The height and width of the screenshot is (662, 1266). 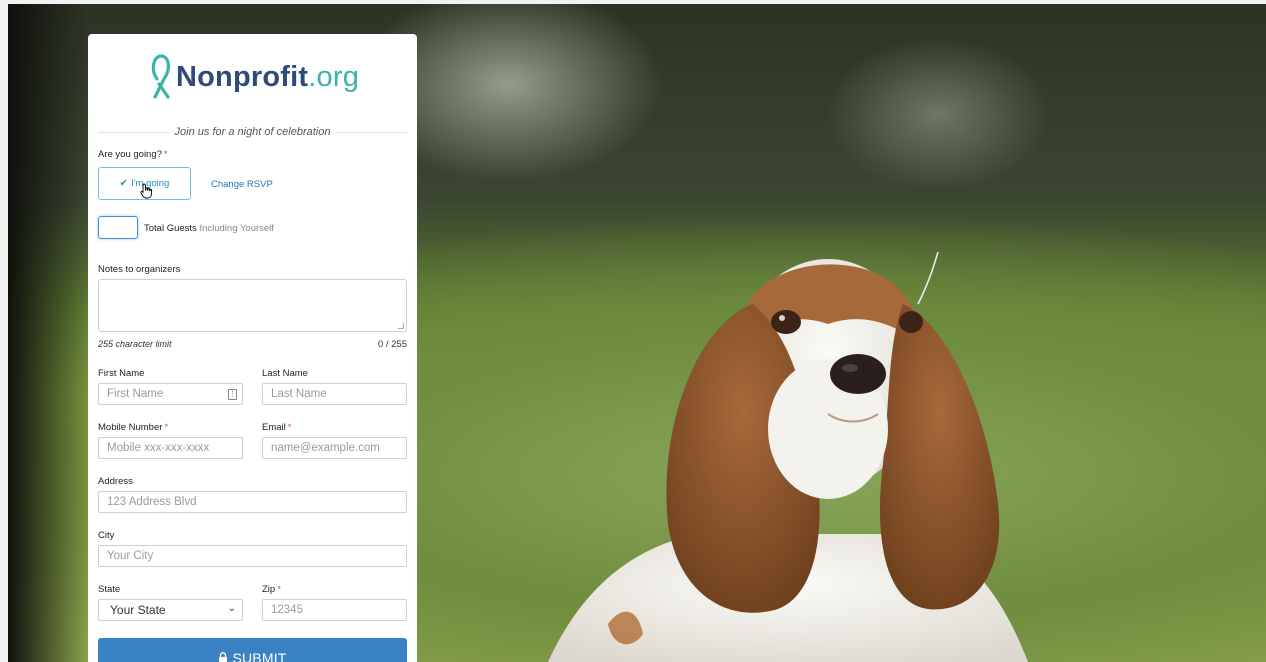 I want to click on notes-label: Notes to organizers, so click(x=139, y=269).